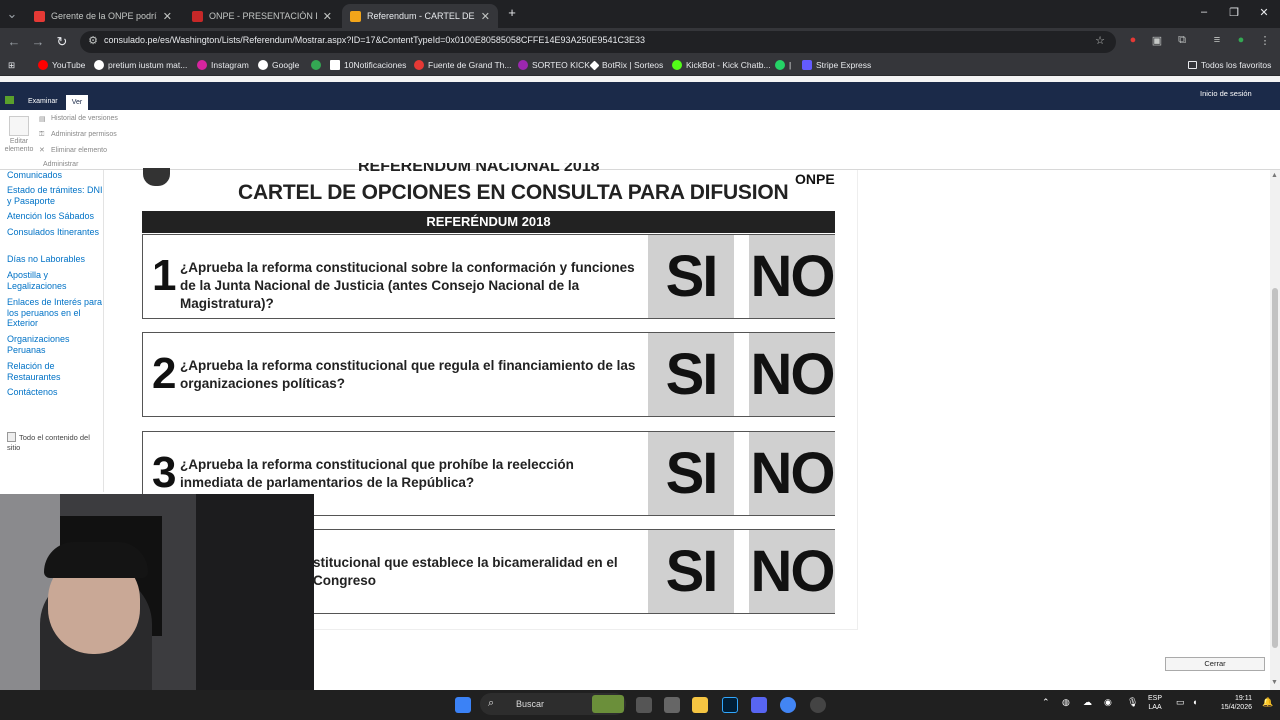 The height and width of the screenshot is (720, 1280). What do you see at coordinates (1132, 702) in the screenshot?
I see `microphone-icon: 🎙` at bounding box center [1132, 702].